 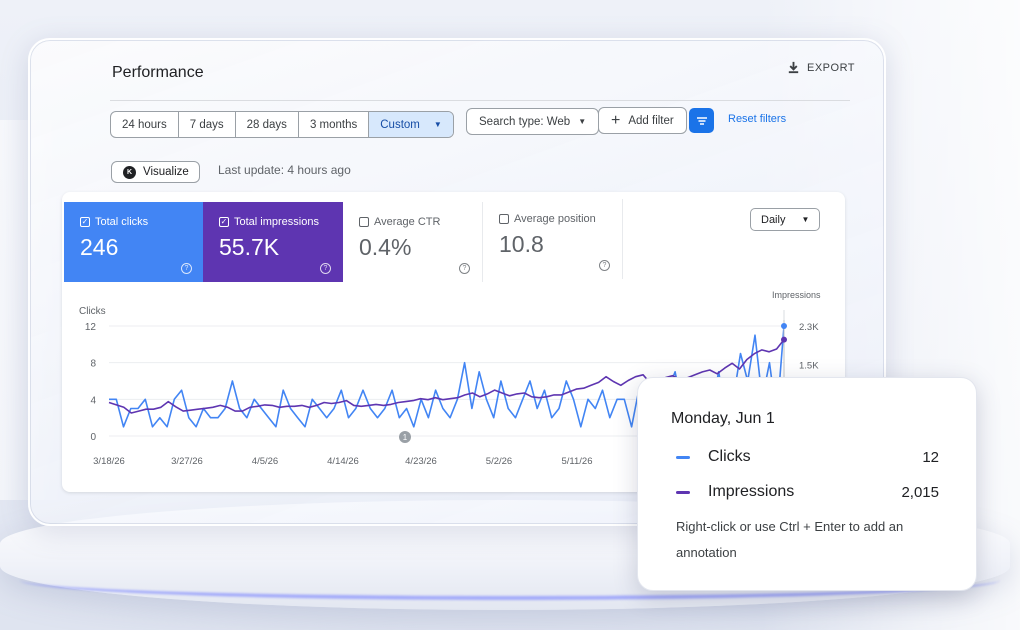 What do you see at coordinates (831, 67) in the screenshot?
I see `export-label: EXPORT` at bounding box center [831, 67].